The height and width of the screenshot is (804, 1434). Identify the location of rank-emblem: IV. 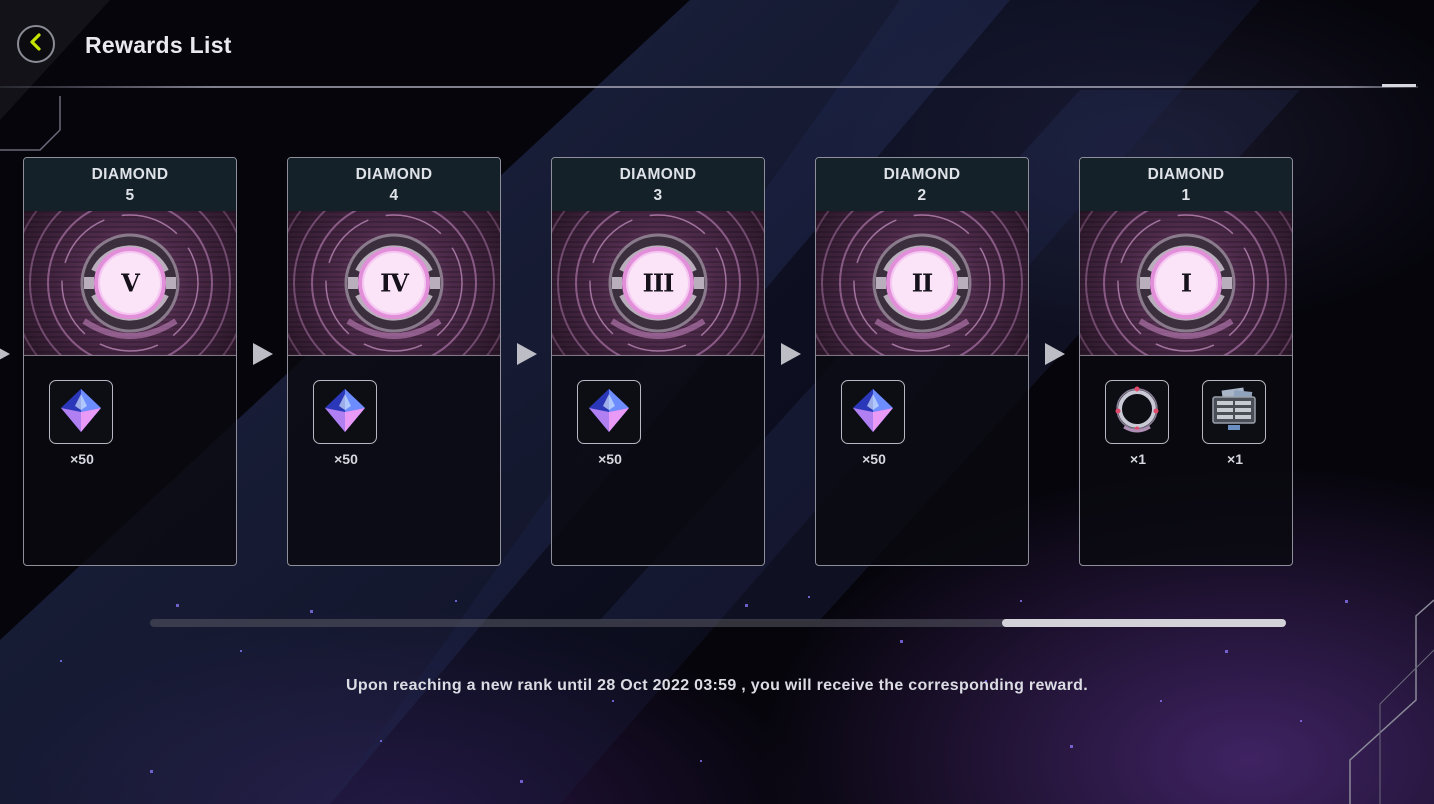
(394, 283).